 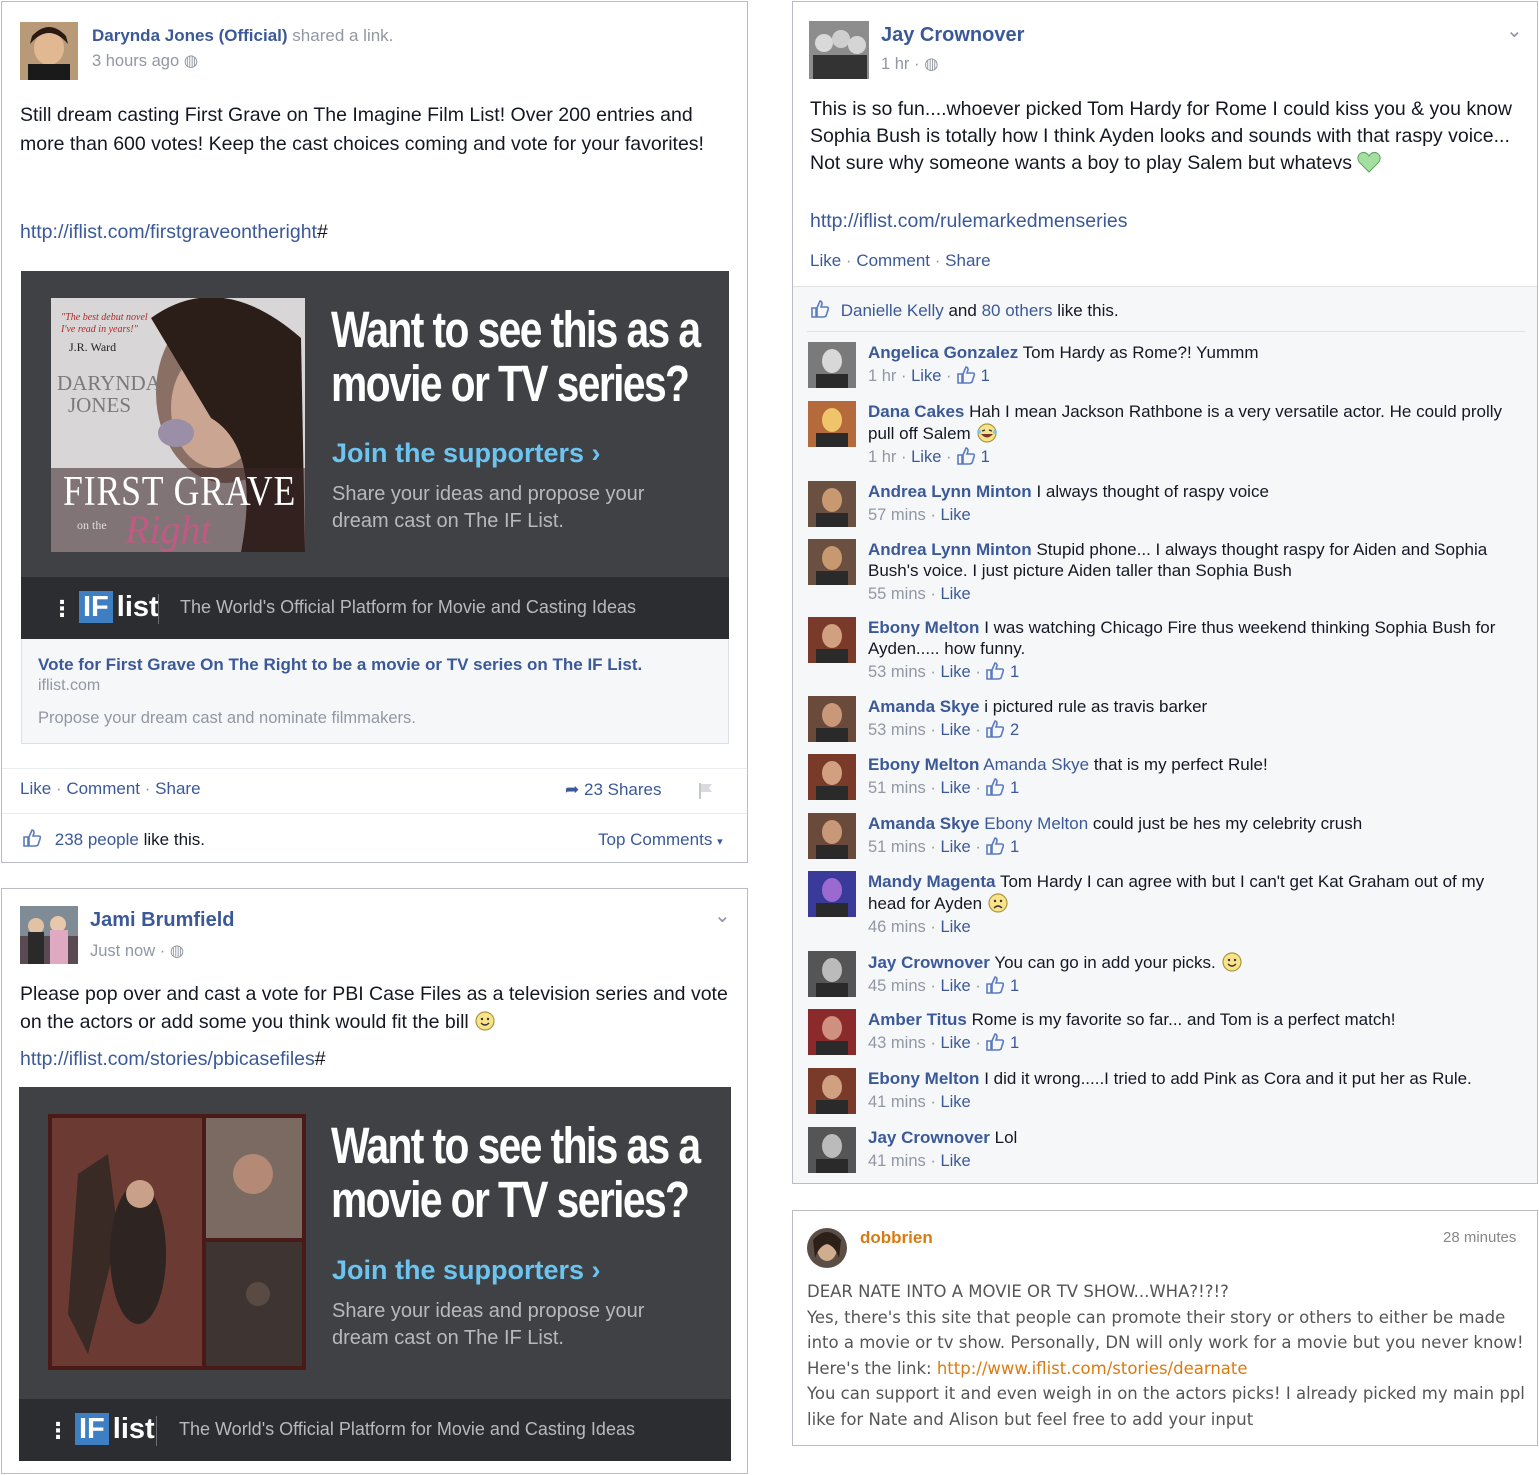 I want to click on author-name: Darynda Jones (Official), so click(x=190, y=35).